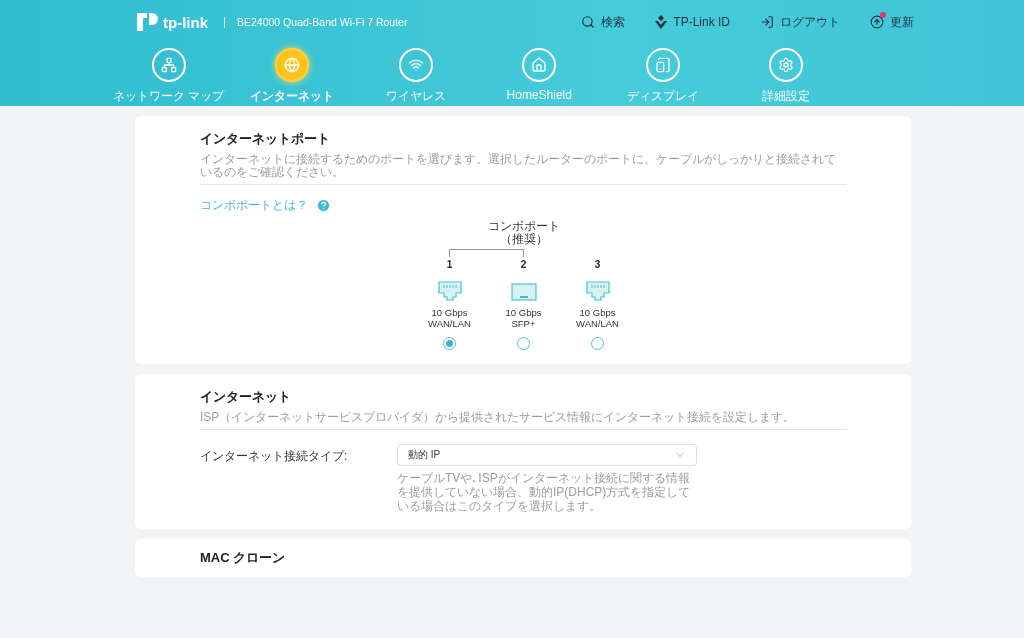 The height and width of the screenshot is (638, 1024). Describe the element at coordinates (415, 65) in the screenshot. I see `wifi-icon` at that location.